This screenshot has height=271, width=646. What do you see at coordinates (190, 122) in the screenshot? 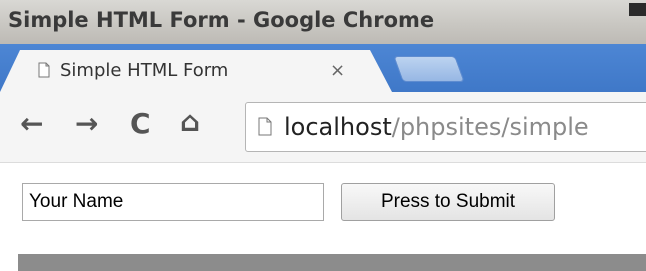
I see `home-icon: ⌂` at bounding box center [190, 122].